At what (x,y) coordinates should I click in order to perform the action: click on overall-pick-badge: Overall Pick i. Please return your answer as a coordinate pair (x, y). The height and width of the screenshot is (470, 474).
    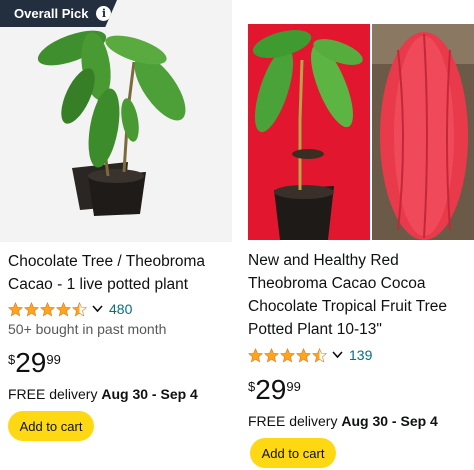
    Looking at the image, I should click on (58, 13).